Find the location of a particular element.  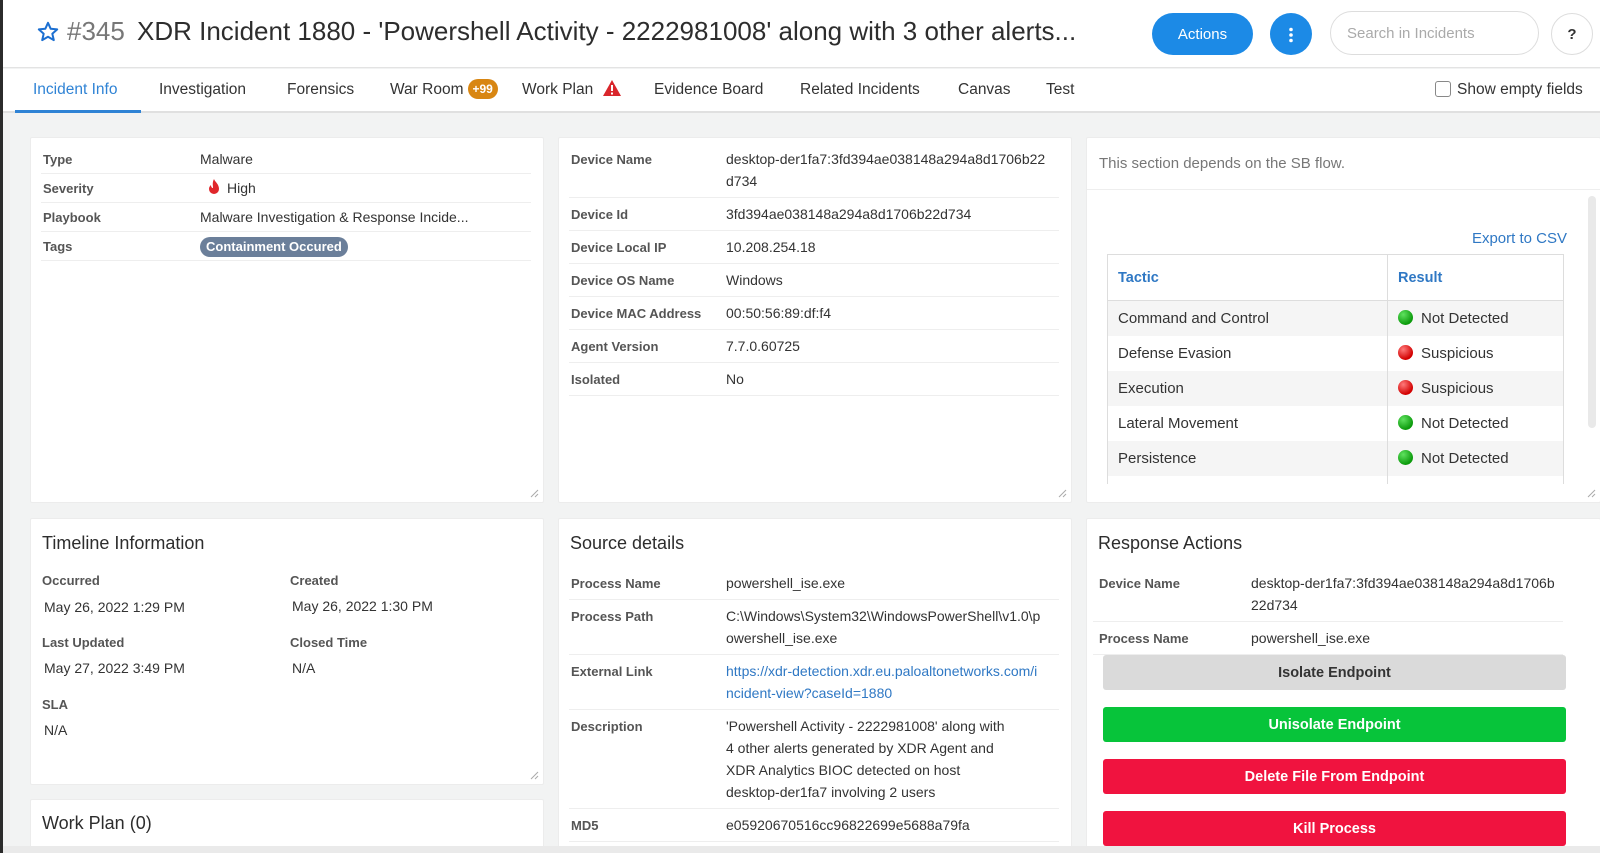

tab-evidence-board: Evidence Board is located at coordinates (708, 91).